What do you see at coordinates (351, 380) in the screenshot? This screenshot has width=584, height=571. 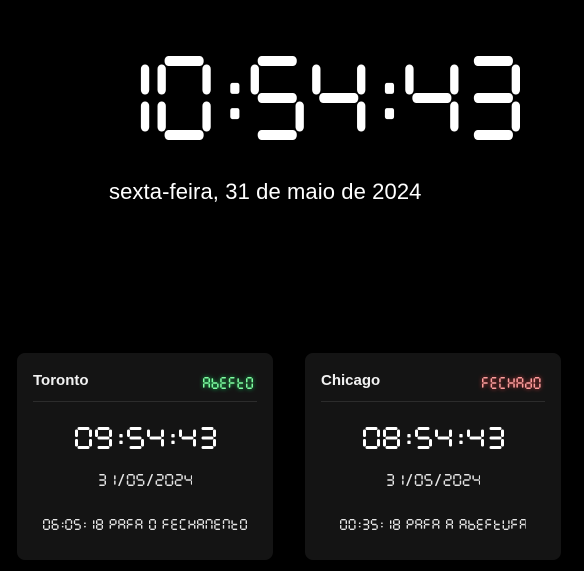 I see `city-name: Chicago` at bounding box center [351, 380].